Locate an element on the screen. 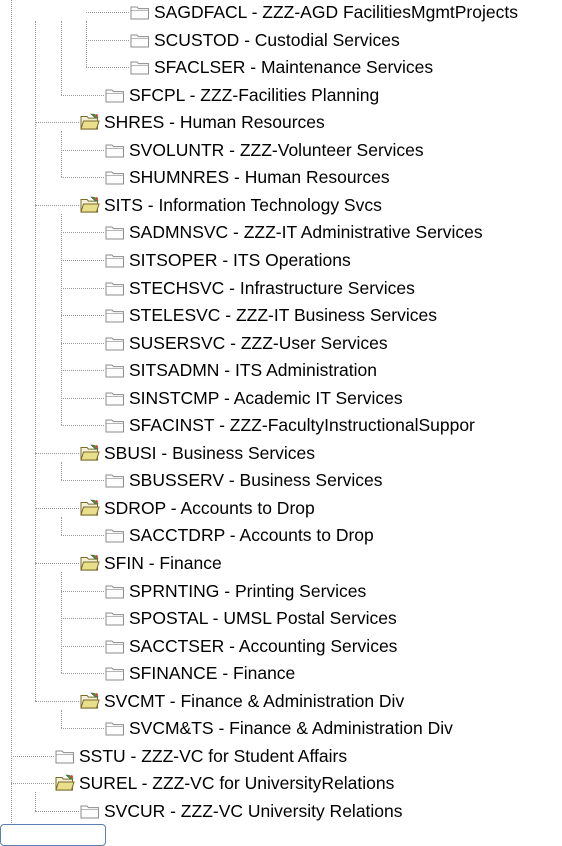  tree-node: SPRNTING - Printing Services is located at coordinates (235, 591).